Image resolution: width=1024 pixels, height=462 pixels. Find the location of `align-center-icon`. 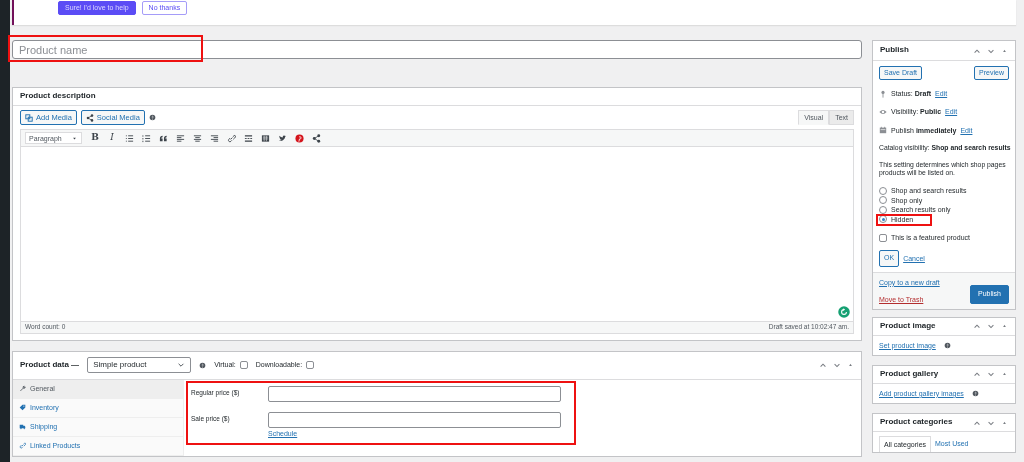

align-center-icon is located at coordinates (197, 138).